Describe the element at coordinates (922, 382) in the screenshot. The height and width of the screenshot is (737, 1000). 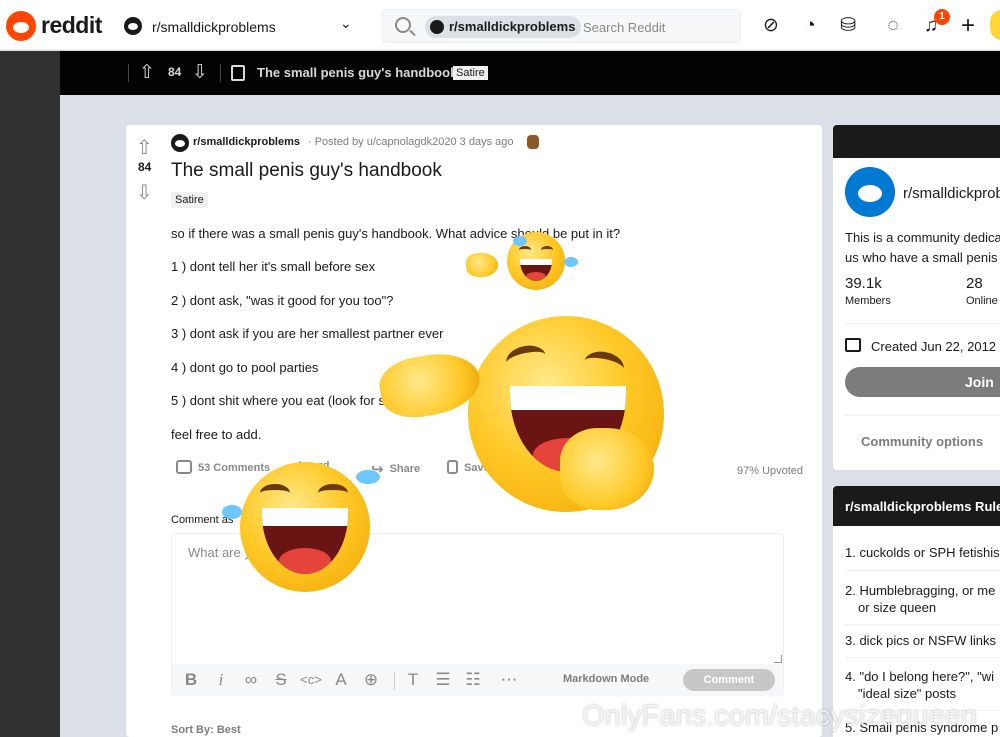
I see `join-button: Join` at that location.